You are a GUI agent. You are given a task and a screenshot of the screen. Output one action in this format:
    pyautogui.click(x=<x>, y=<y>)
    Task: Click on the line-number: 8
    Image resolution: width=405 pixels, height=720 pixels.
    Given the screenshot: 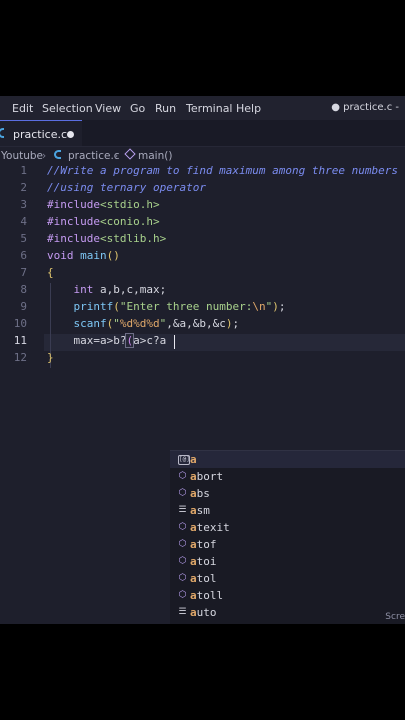 What is the action you would take?
    pyautogui.click(x=23, y=289)
    